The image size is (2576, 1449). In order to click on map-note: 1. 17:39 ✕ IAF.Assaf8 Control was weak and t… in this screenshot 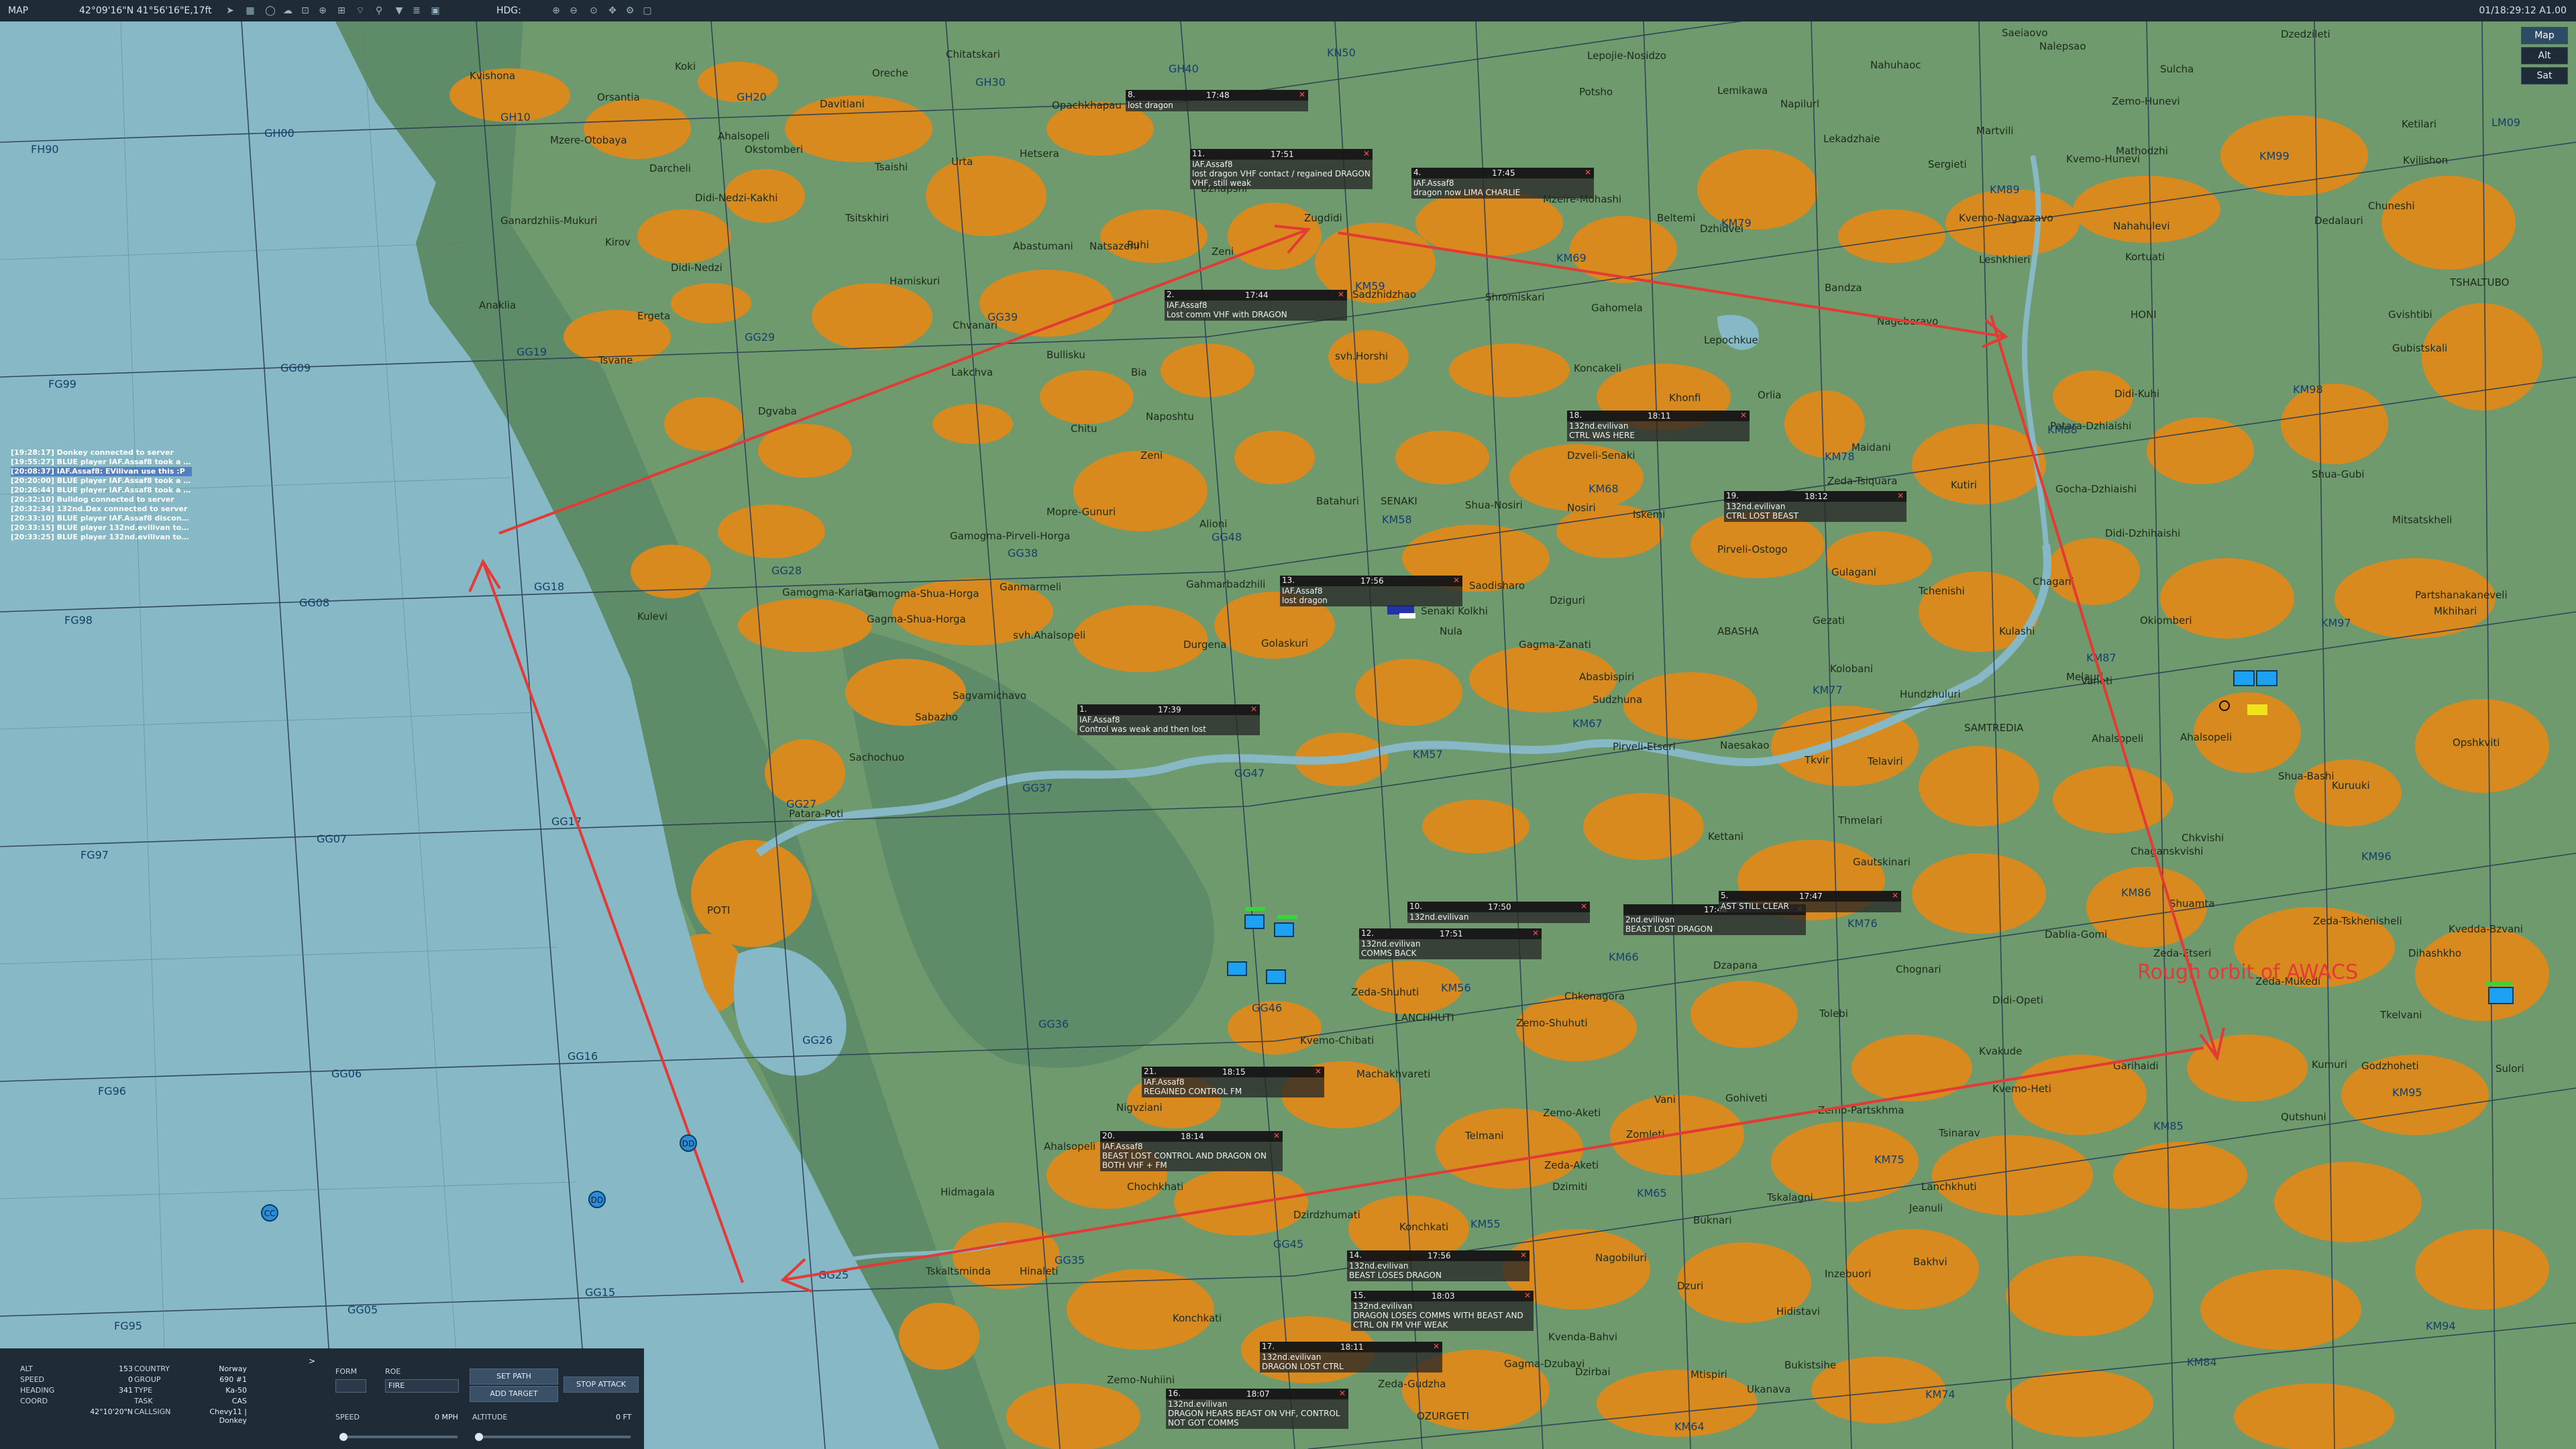, I will do `click(1168, 719)`.